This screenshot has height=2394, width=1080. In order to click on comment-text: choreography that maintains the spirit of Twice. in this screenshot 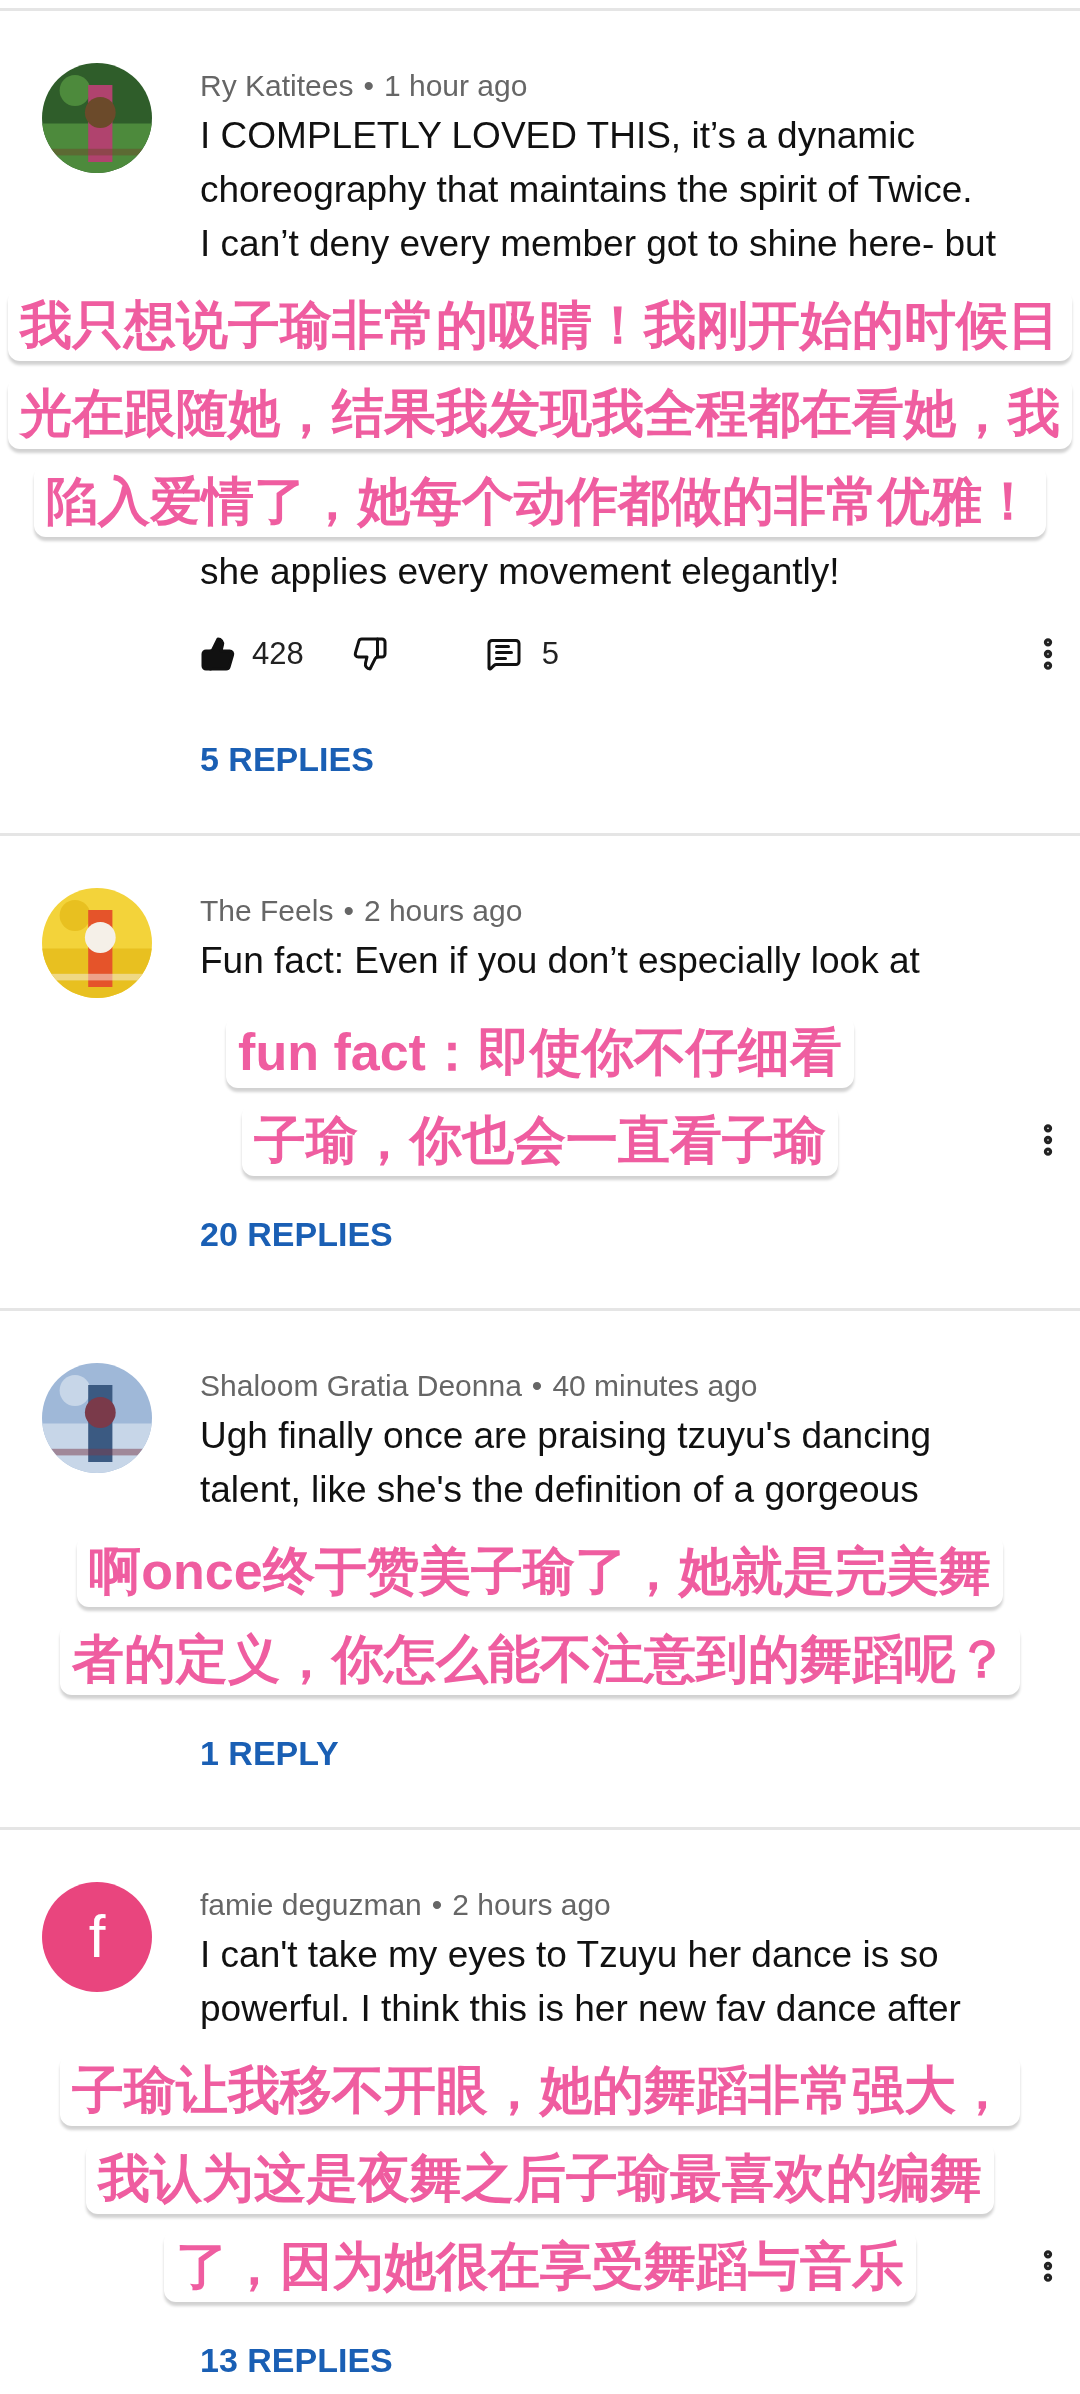, I will do `click(587, 190)`.